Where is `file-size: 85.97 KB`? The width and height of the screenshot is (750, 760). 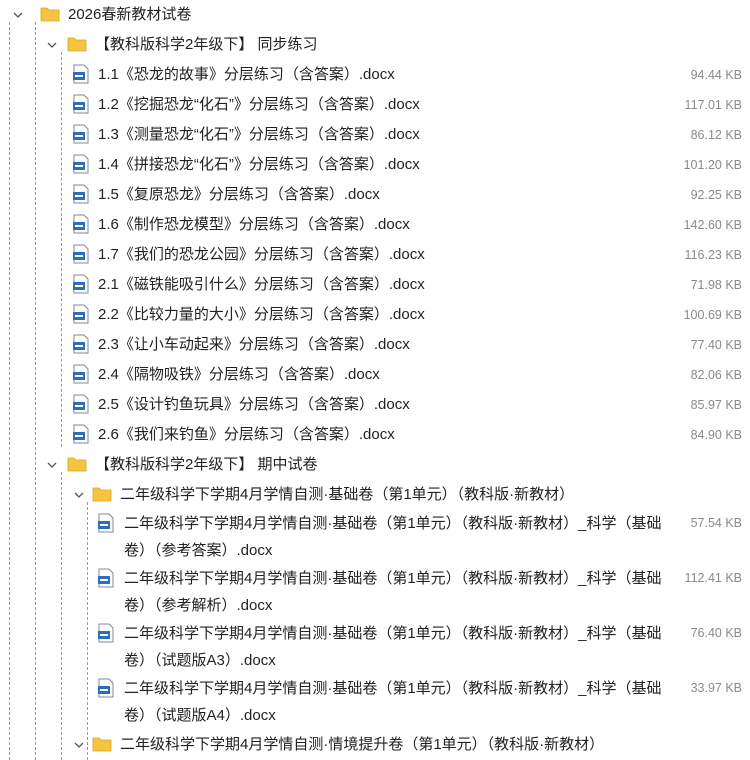 file-size: 85.97 KB is located at coordinates (716, 405).